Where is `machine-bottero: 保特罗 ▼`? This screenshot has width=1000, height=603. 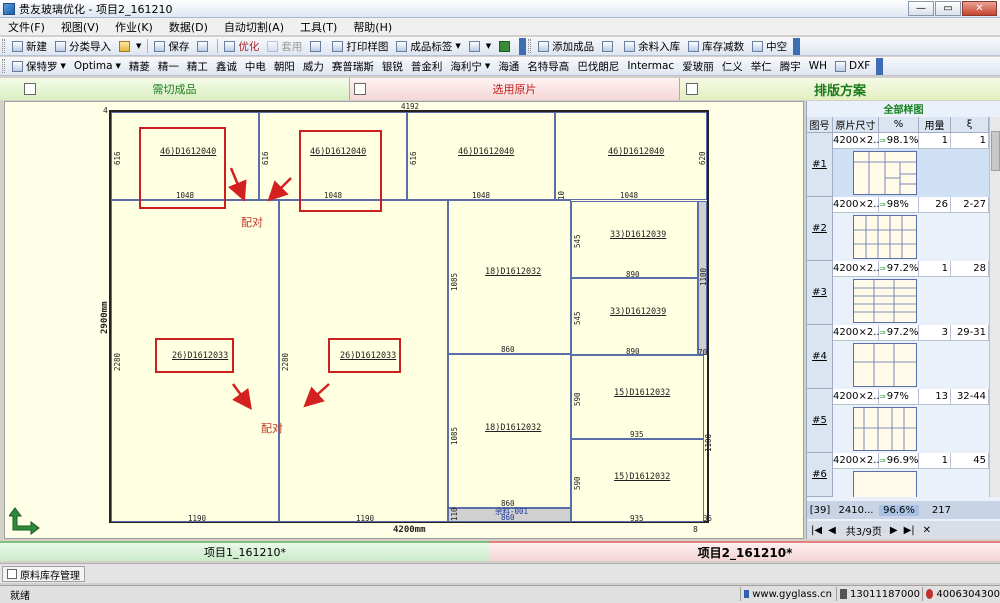
machine-bottero: 保特罗 ▼ is located at coordinates (39, 66).